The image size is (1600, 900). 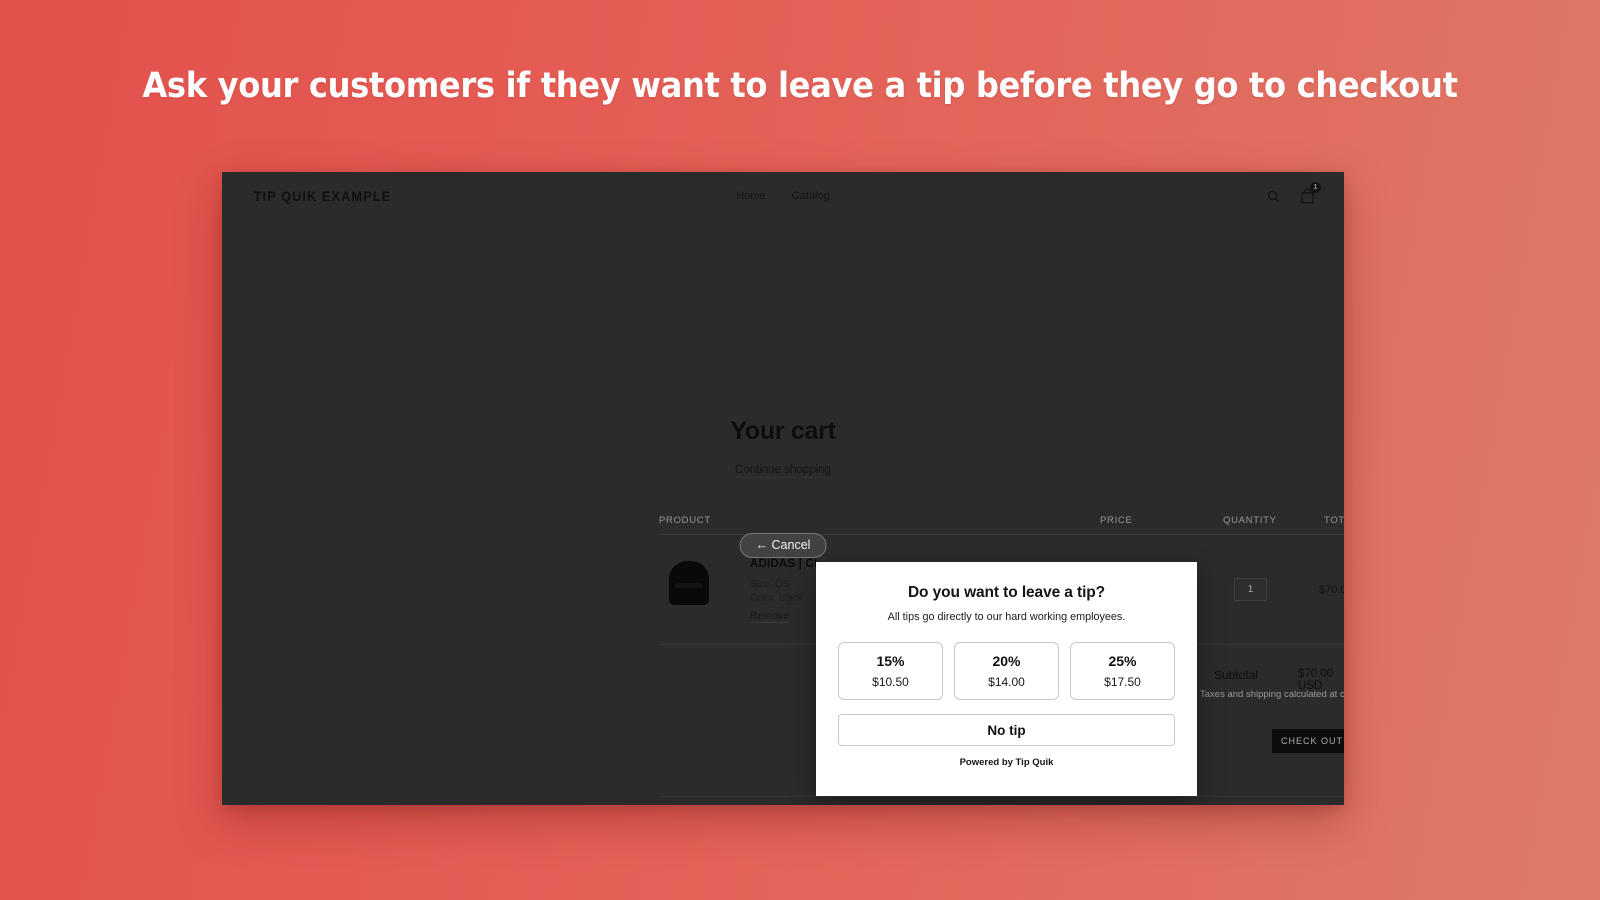 I want to click on powered-by-label: Powered by Tip Quik, so click(x=1006, y=762).